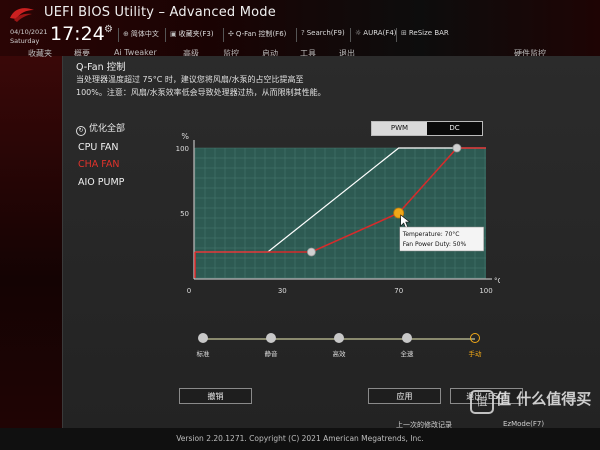 This screenshot has height=450, width=600. I want to click on ez-mode-link: EzMode(F7), so click(523, 424).